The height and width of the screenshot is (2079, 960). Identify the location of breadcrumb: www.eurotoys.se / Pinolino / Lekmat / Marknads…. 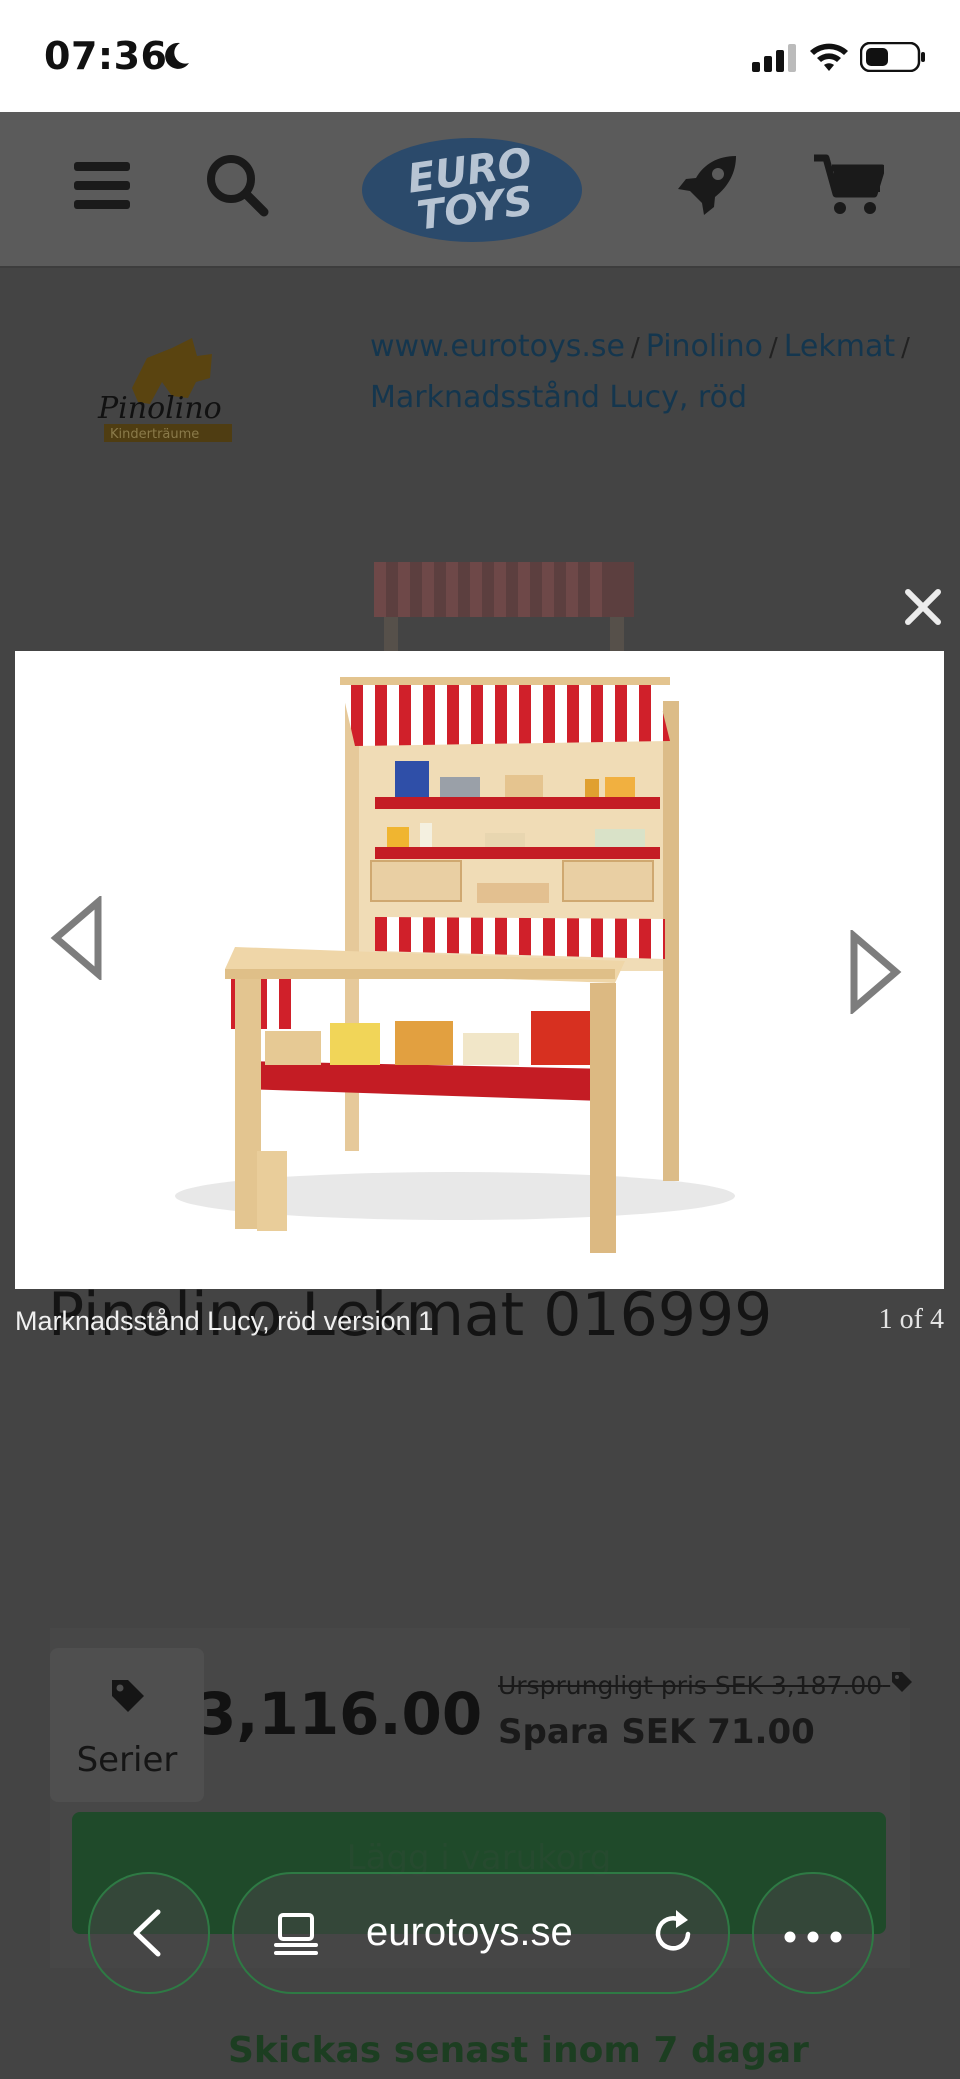
(650, 372).